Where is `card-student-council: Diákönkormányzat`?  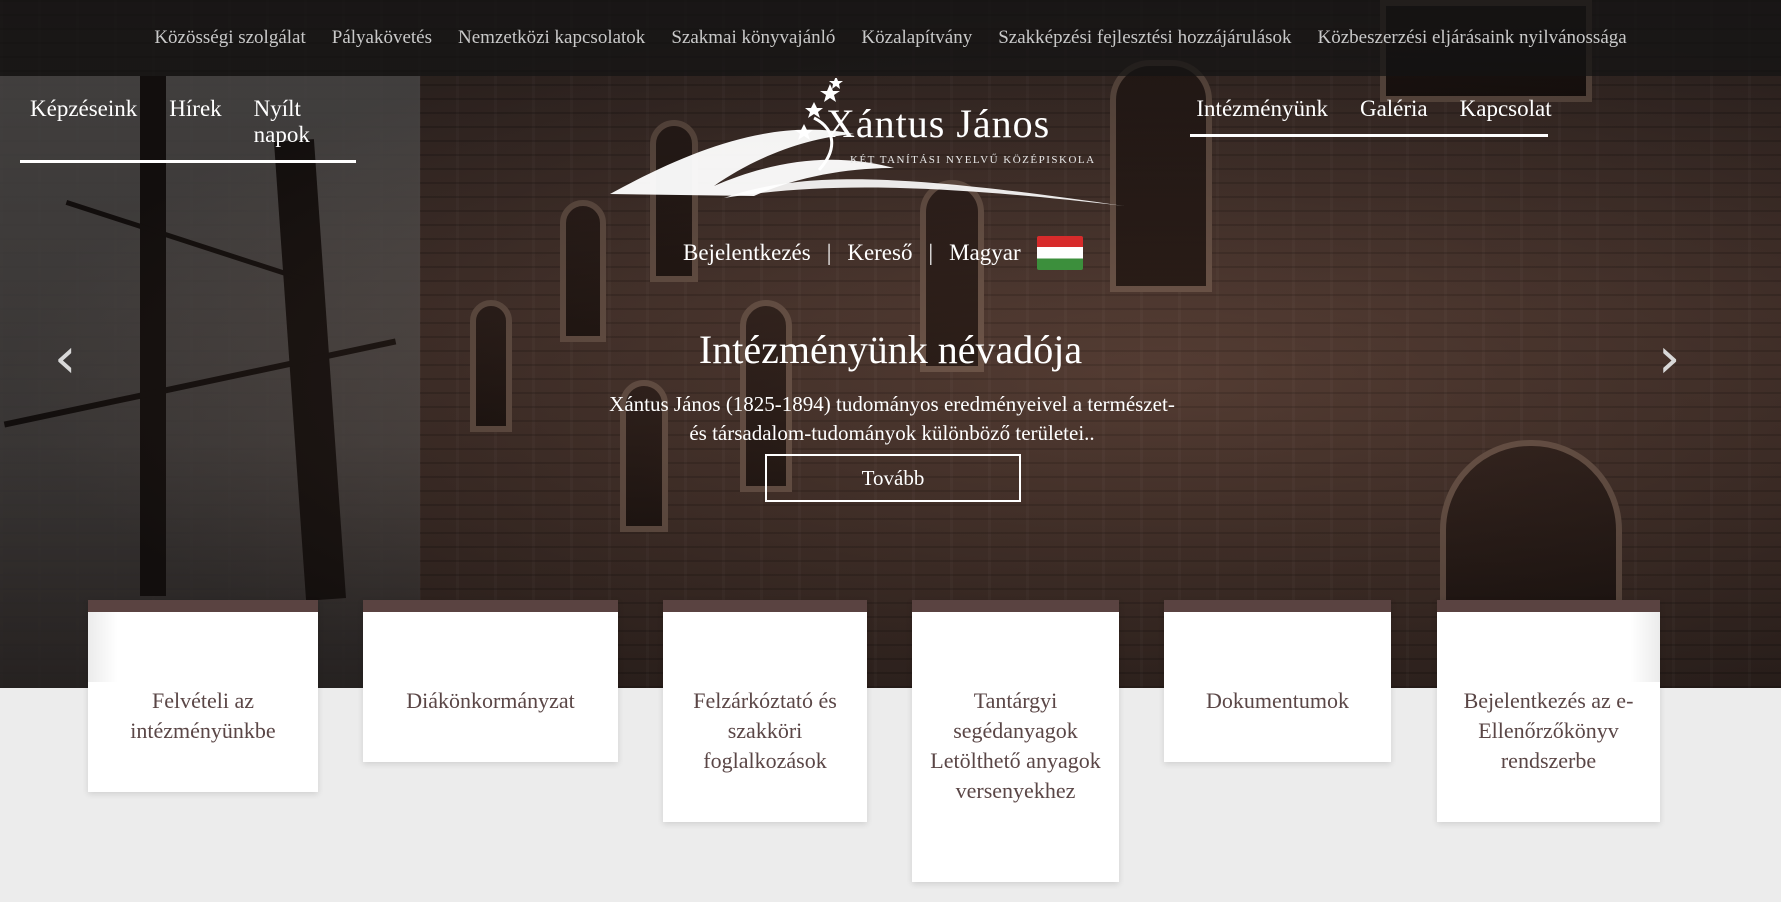
card-student-council: Diákönkormányzat is located at coordinates (490, 681).